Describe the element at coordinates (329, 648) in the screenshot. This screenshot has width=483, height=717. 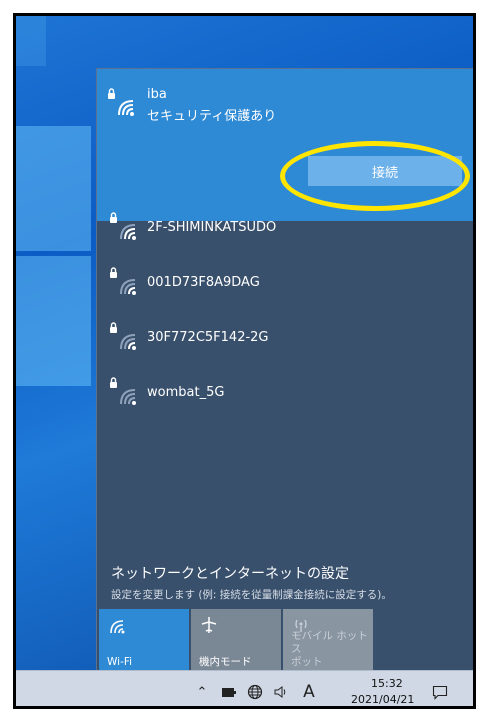
I see `tile-label: モバイル ホットス ポット` at that location.